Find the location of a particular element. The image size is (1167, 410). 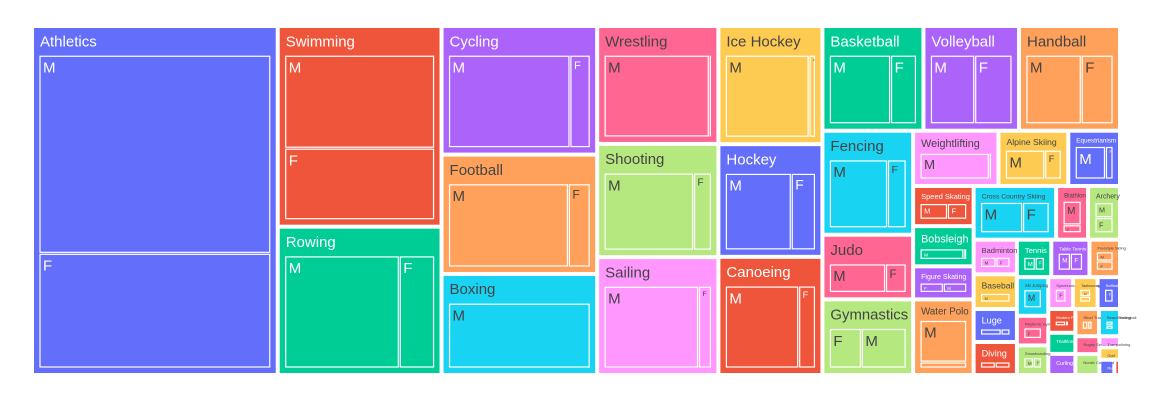

treemap-tile-fencing: Fencing M F is located at coordinates (868, 182).